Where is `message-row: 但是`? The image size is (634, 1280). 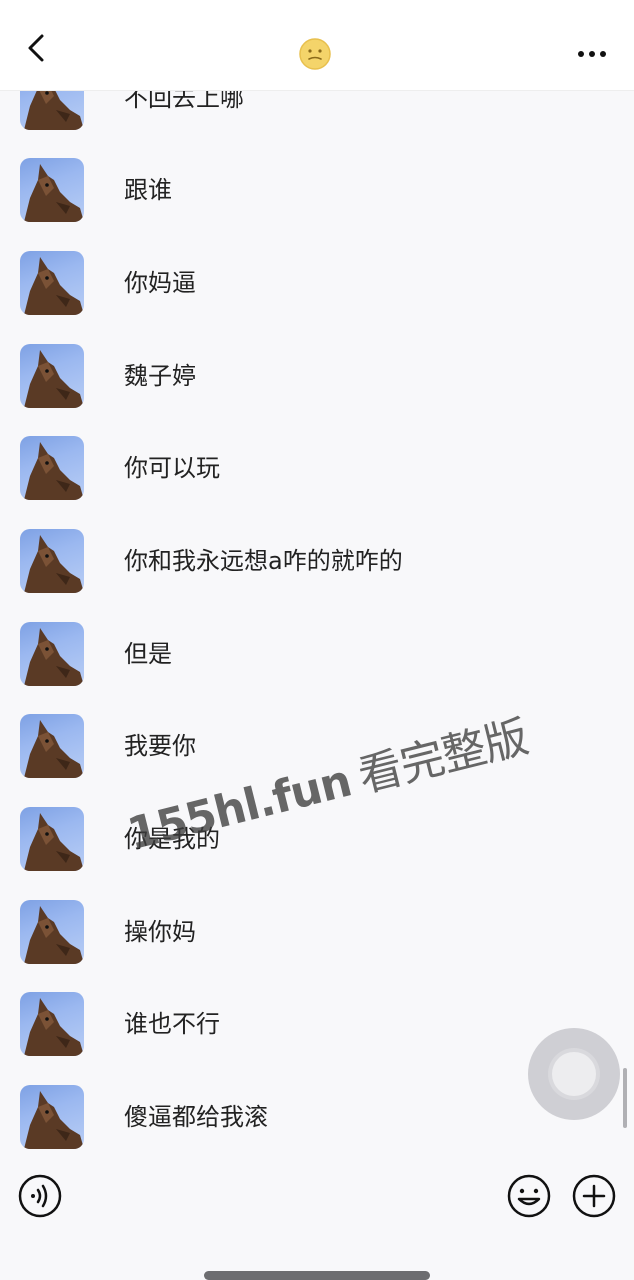 message-row: 但是 is located at coordinates (320, 655).